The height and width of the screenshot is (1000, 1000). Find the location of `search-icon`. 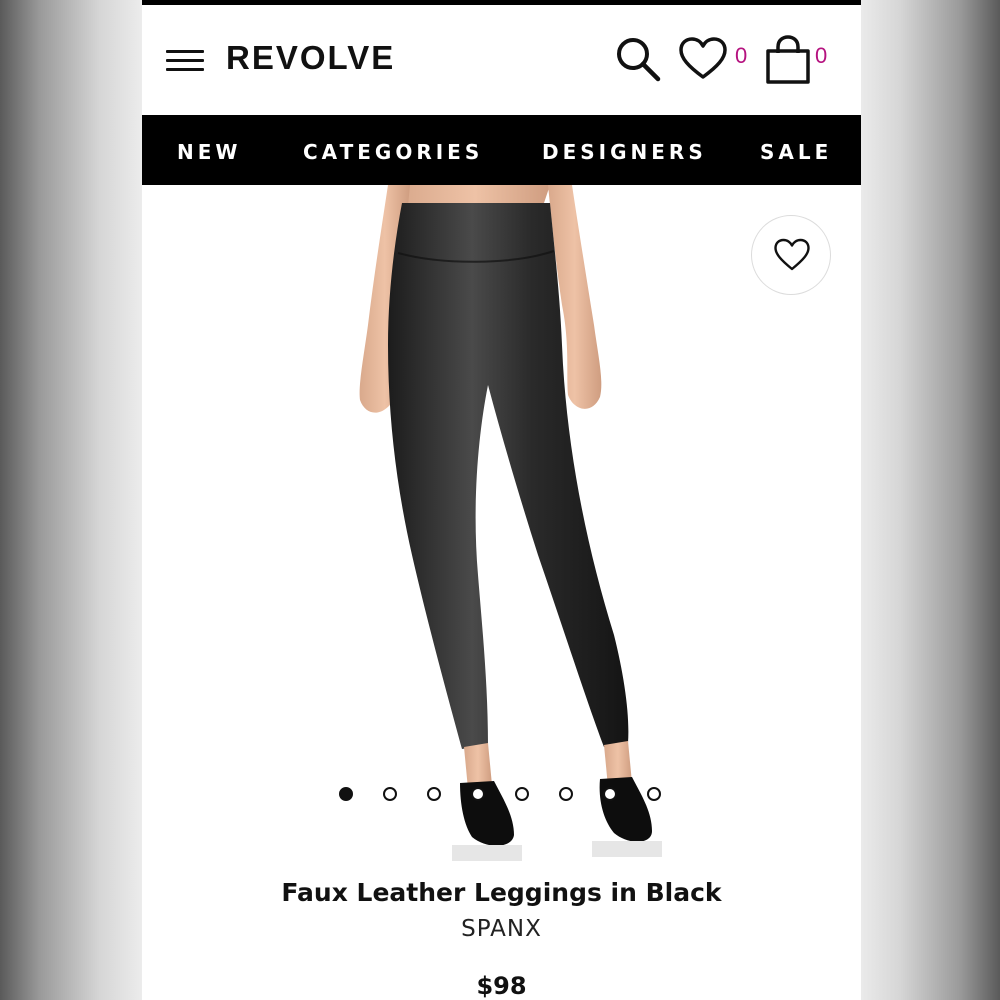

search-icon is located at coordinates (638, 61).